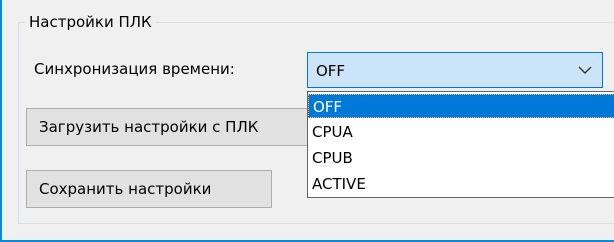 The image size is (614, 242). Describe the element at coordinates (461, 184) in the screenshot. I see `option-active: ACTIVE` at that location.